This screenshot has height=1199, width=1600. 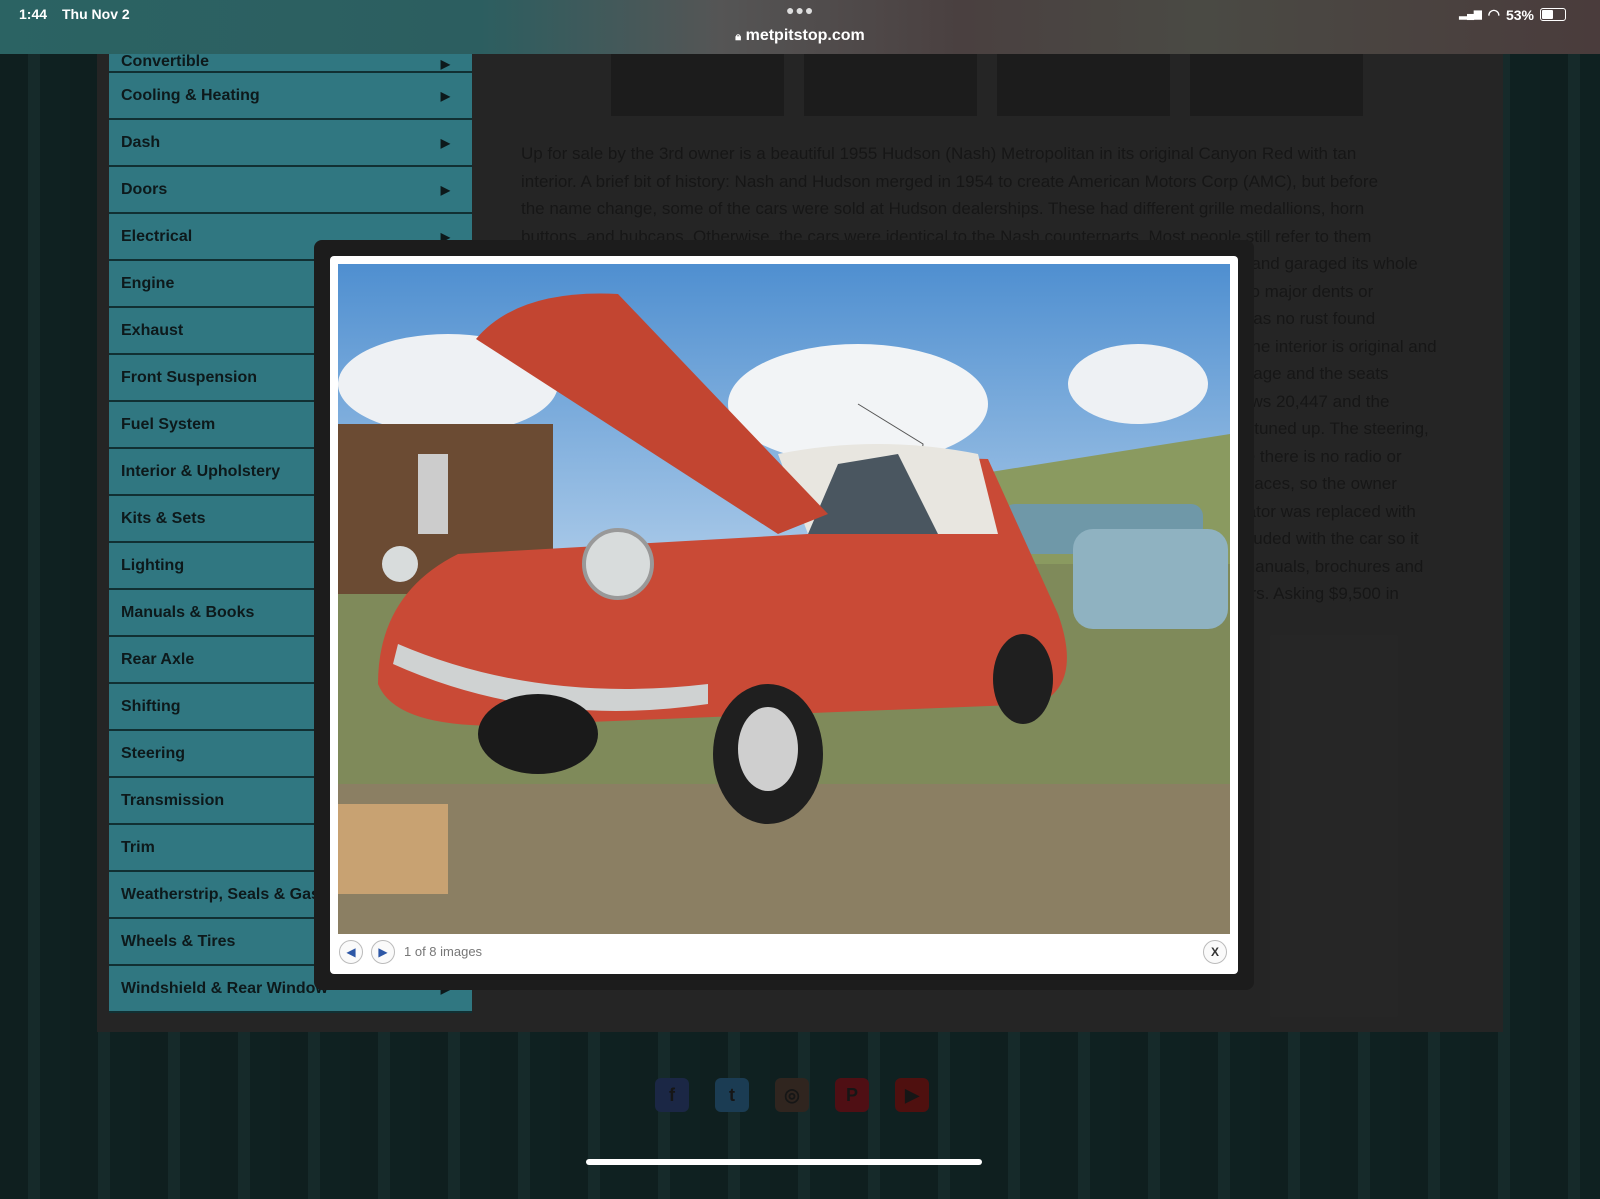 I want to click on home-indicator, so click(x=784, y=1162).